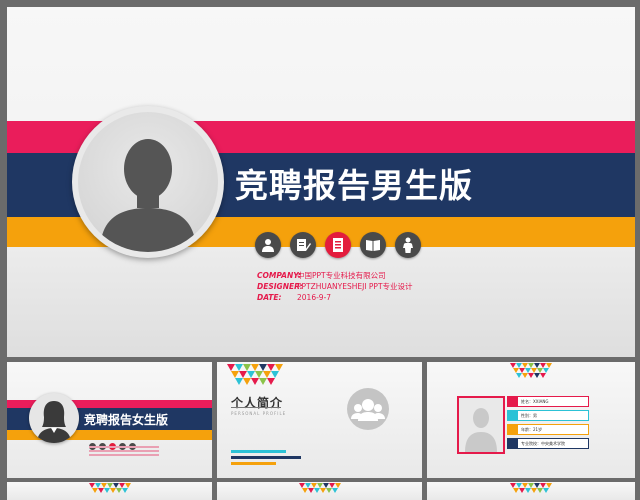 The image size is (640, 500). I want to click on date-line: DATE: 2016-9-7, so click(294, 297).